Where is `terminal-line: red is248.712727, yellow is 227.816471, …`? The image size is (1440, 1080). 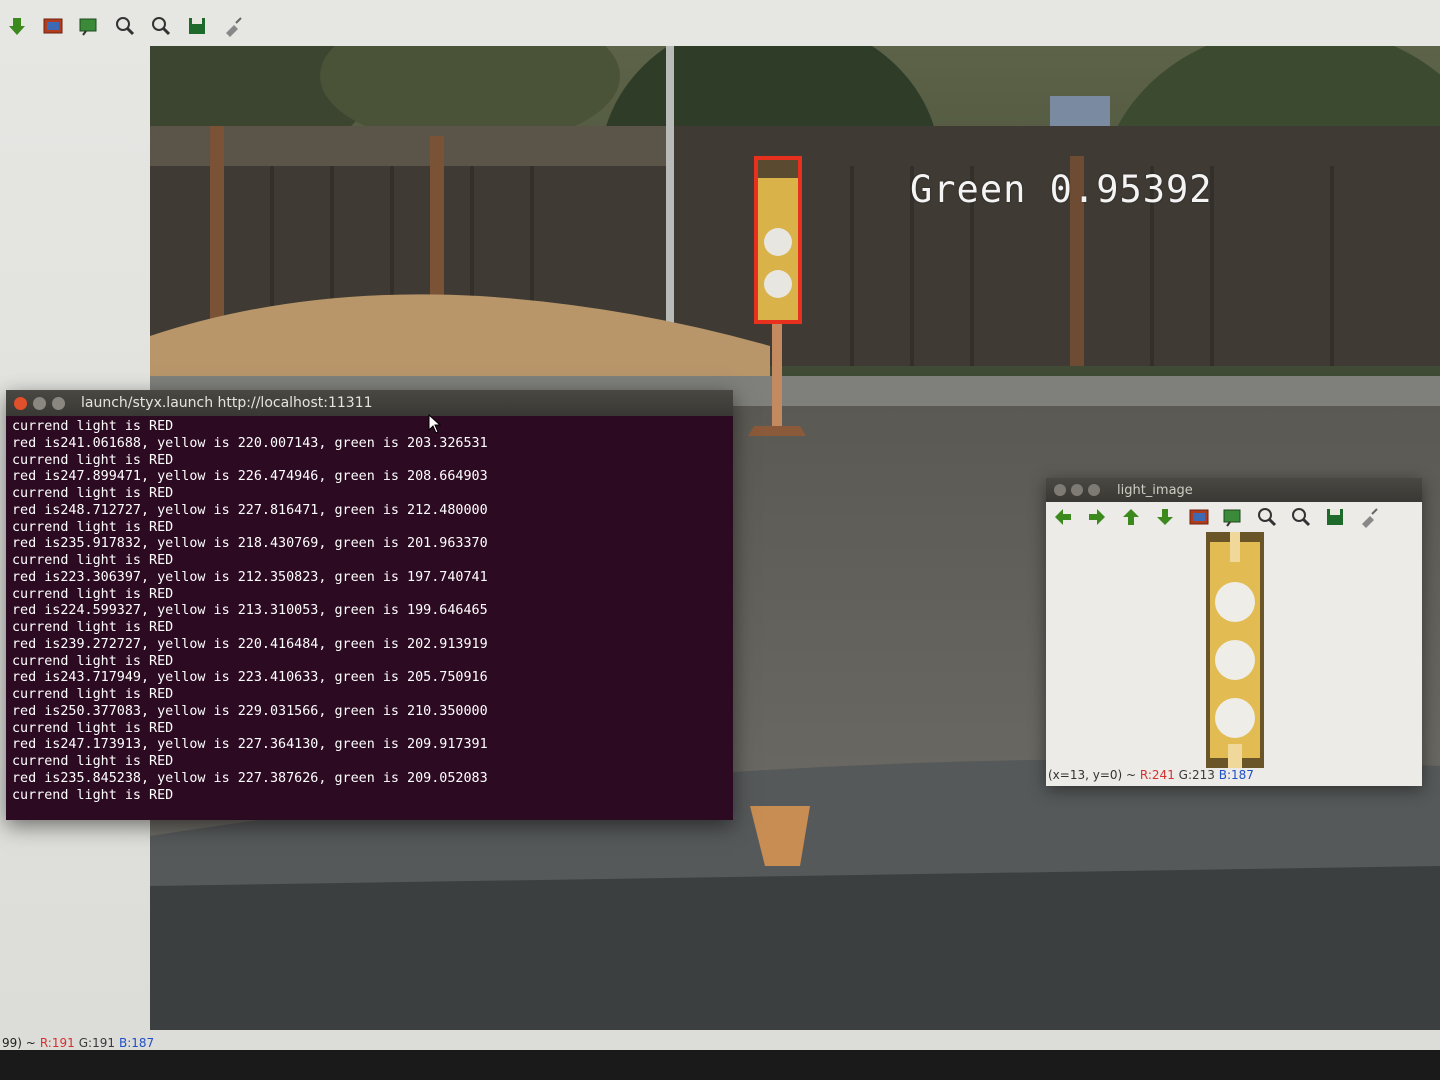 terminal-line: red is248.712727, yellow is 227.816471, … is located at coordinates (250, 510).